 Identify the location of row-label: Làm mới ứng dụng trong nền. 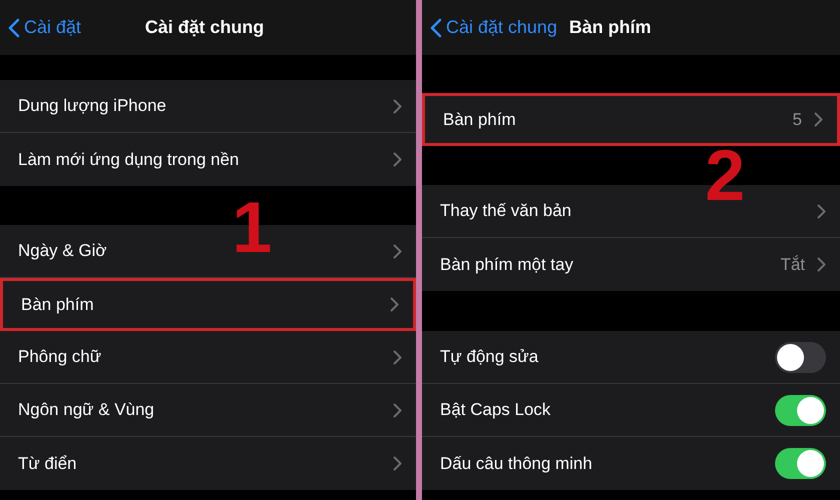
(129, 159).